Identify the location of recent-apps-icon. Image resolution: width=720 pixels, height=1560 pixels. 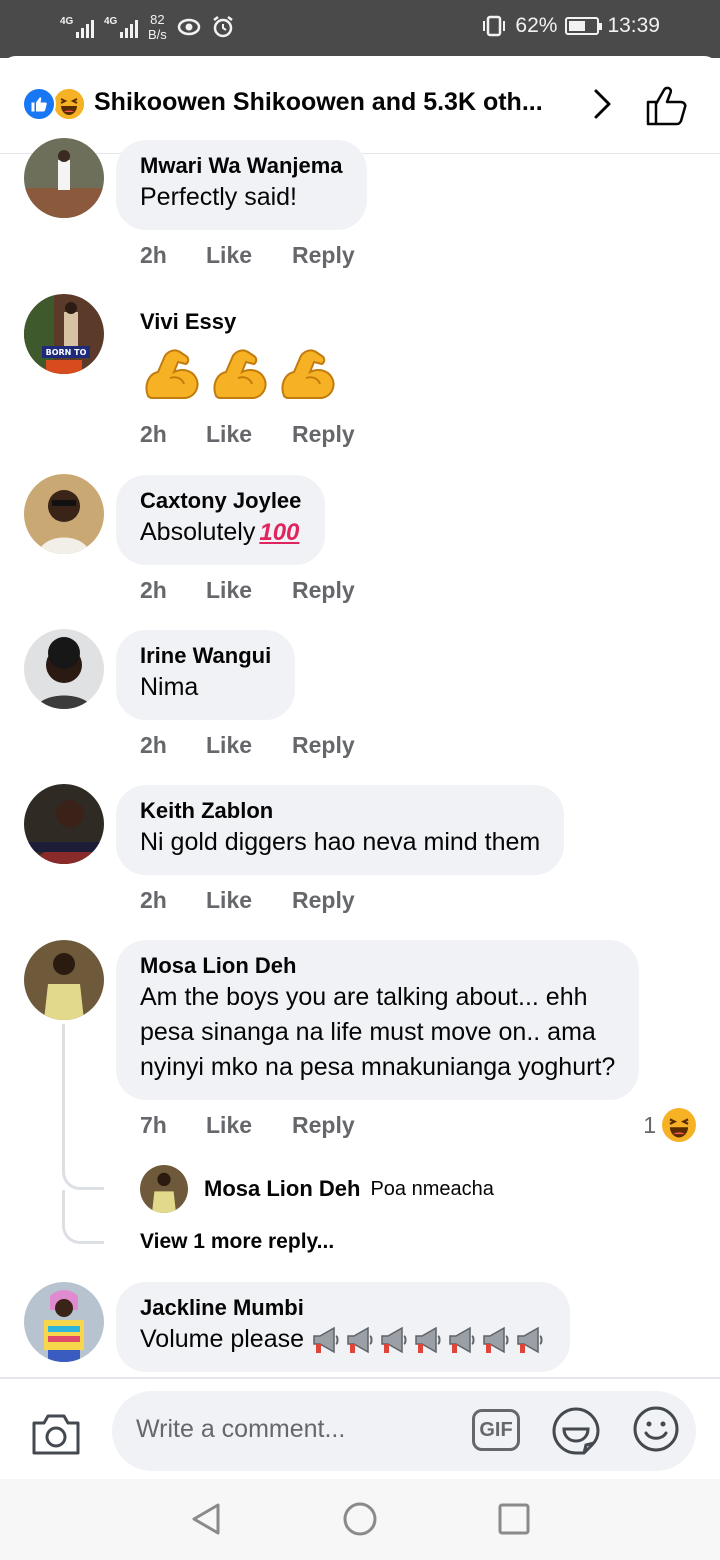
(514, 1519).